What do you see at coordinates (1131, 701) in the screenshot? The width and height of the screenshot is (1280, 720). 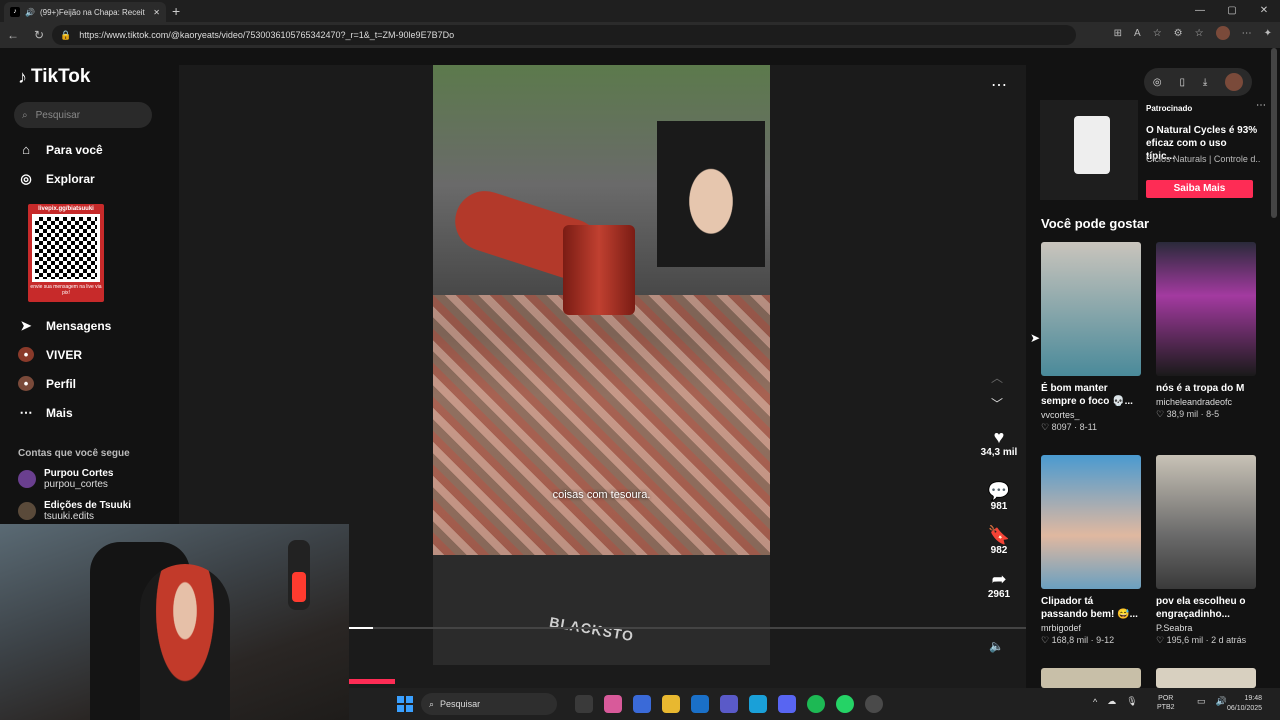 I see `mic-icon: 🎙` at bounding box center [1131, 701].